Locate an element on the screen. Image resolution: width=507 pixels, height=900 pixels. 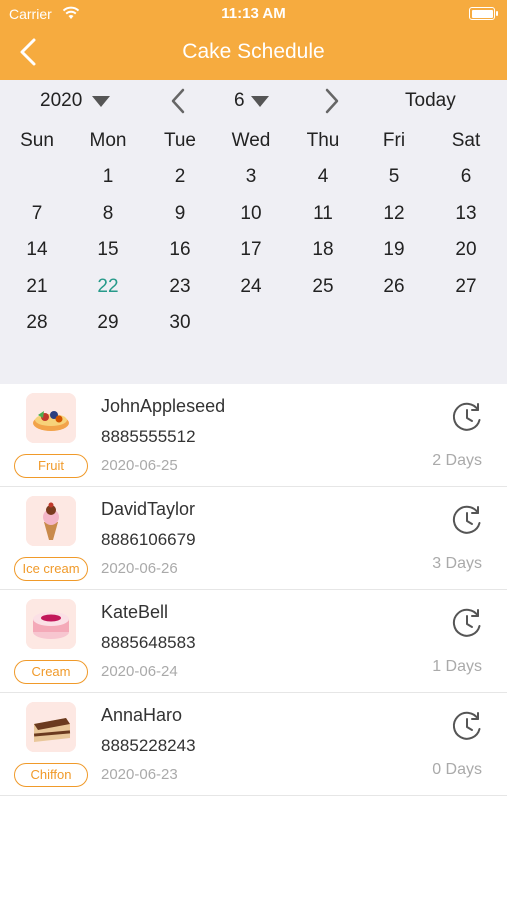
calendar-day: 26 is located at coordinates (394, 287).